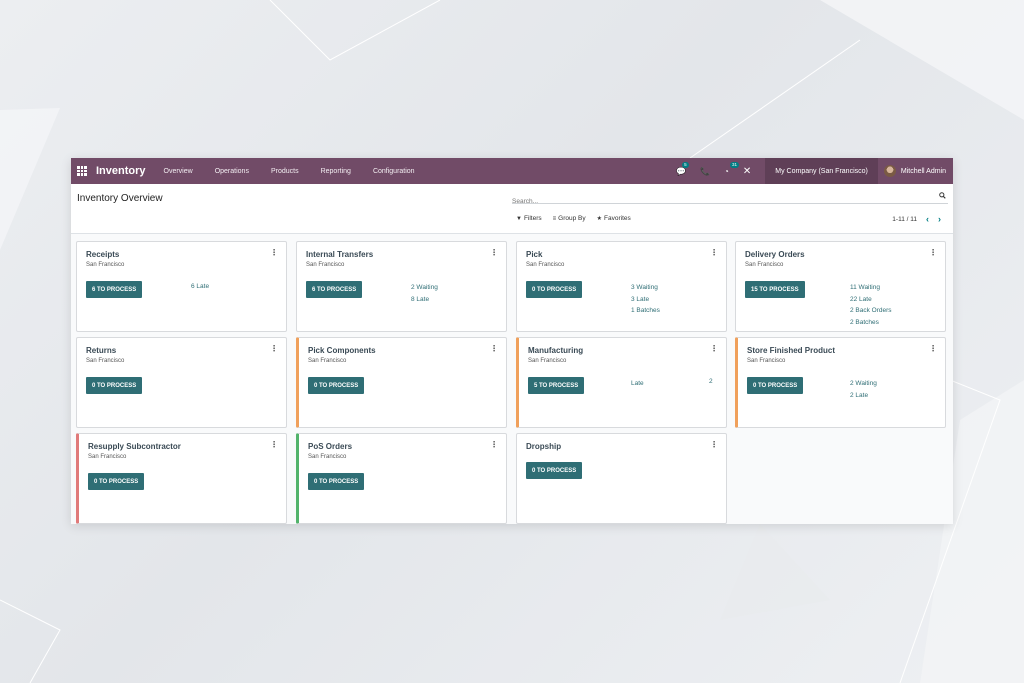  Describe the element at coordinates (330, 446) in the screenshot. I see `card-title: PoS Orders` at that location.